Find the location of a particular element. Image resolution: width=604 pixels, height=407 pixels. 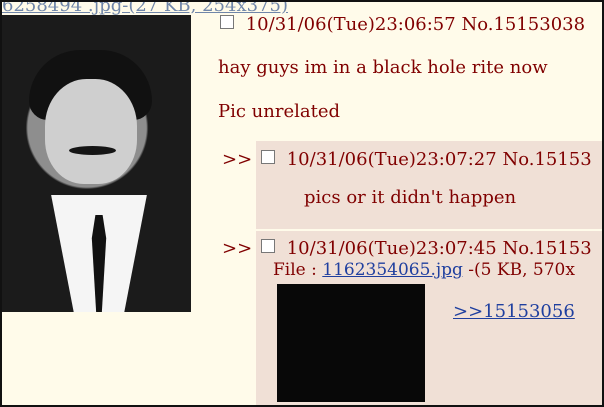

quote-link: >>15153056 is located at coordinates (514, 312).